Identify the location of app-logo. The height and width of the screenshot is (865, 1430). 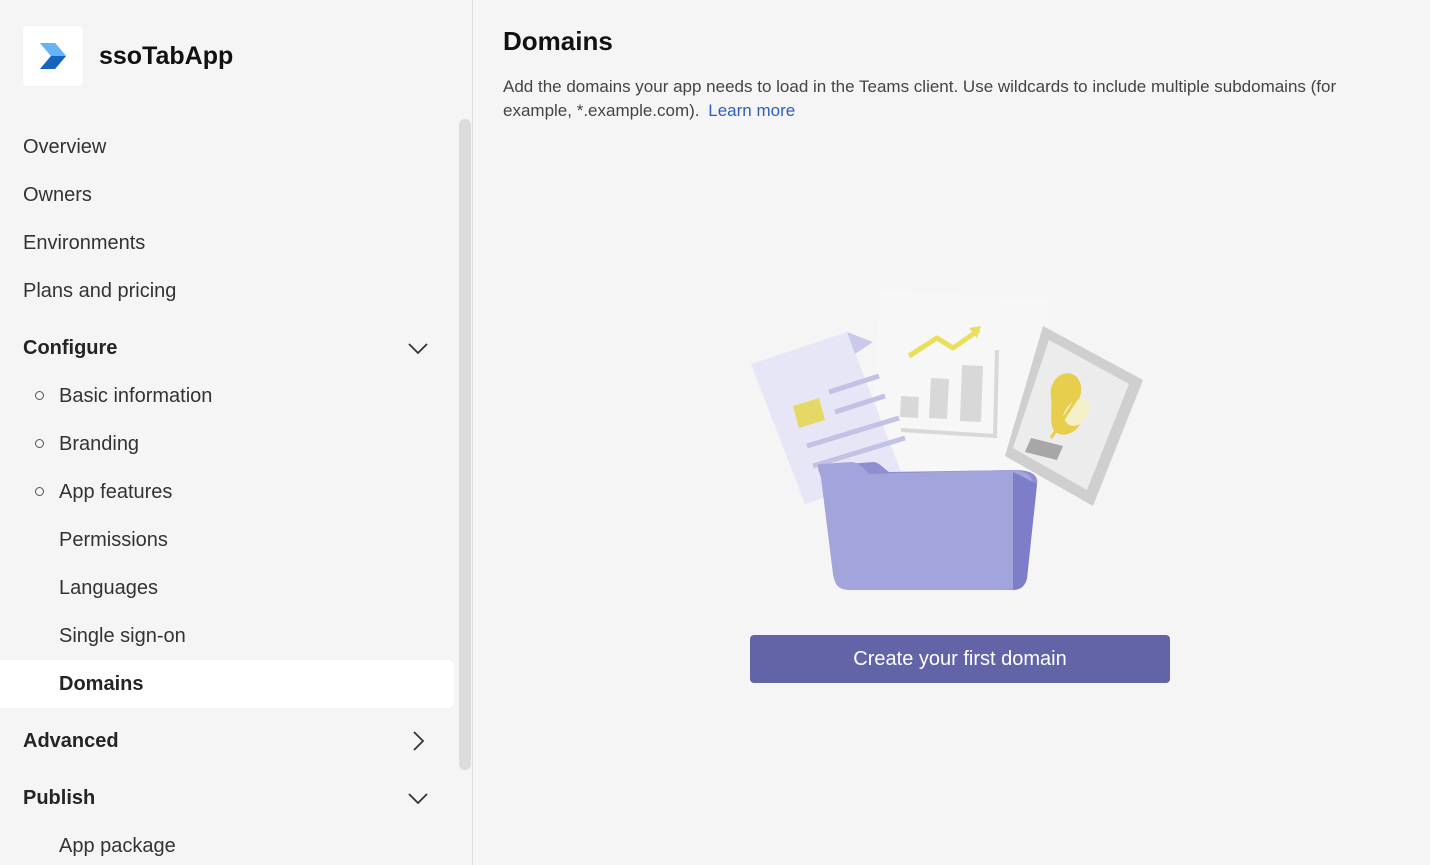
(53, 56).